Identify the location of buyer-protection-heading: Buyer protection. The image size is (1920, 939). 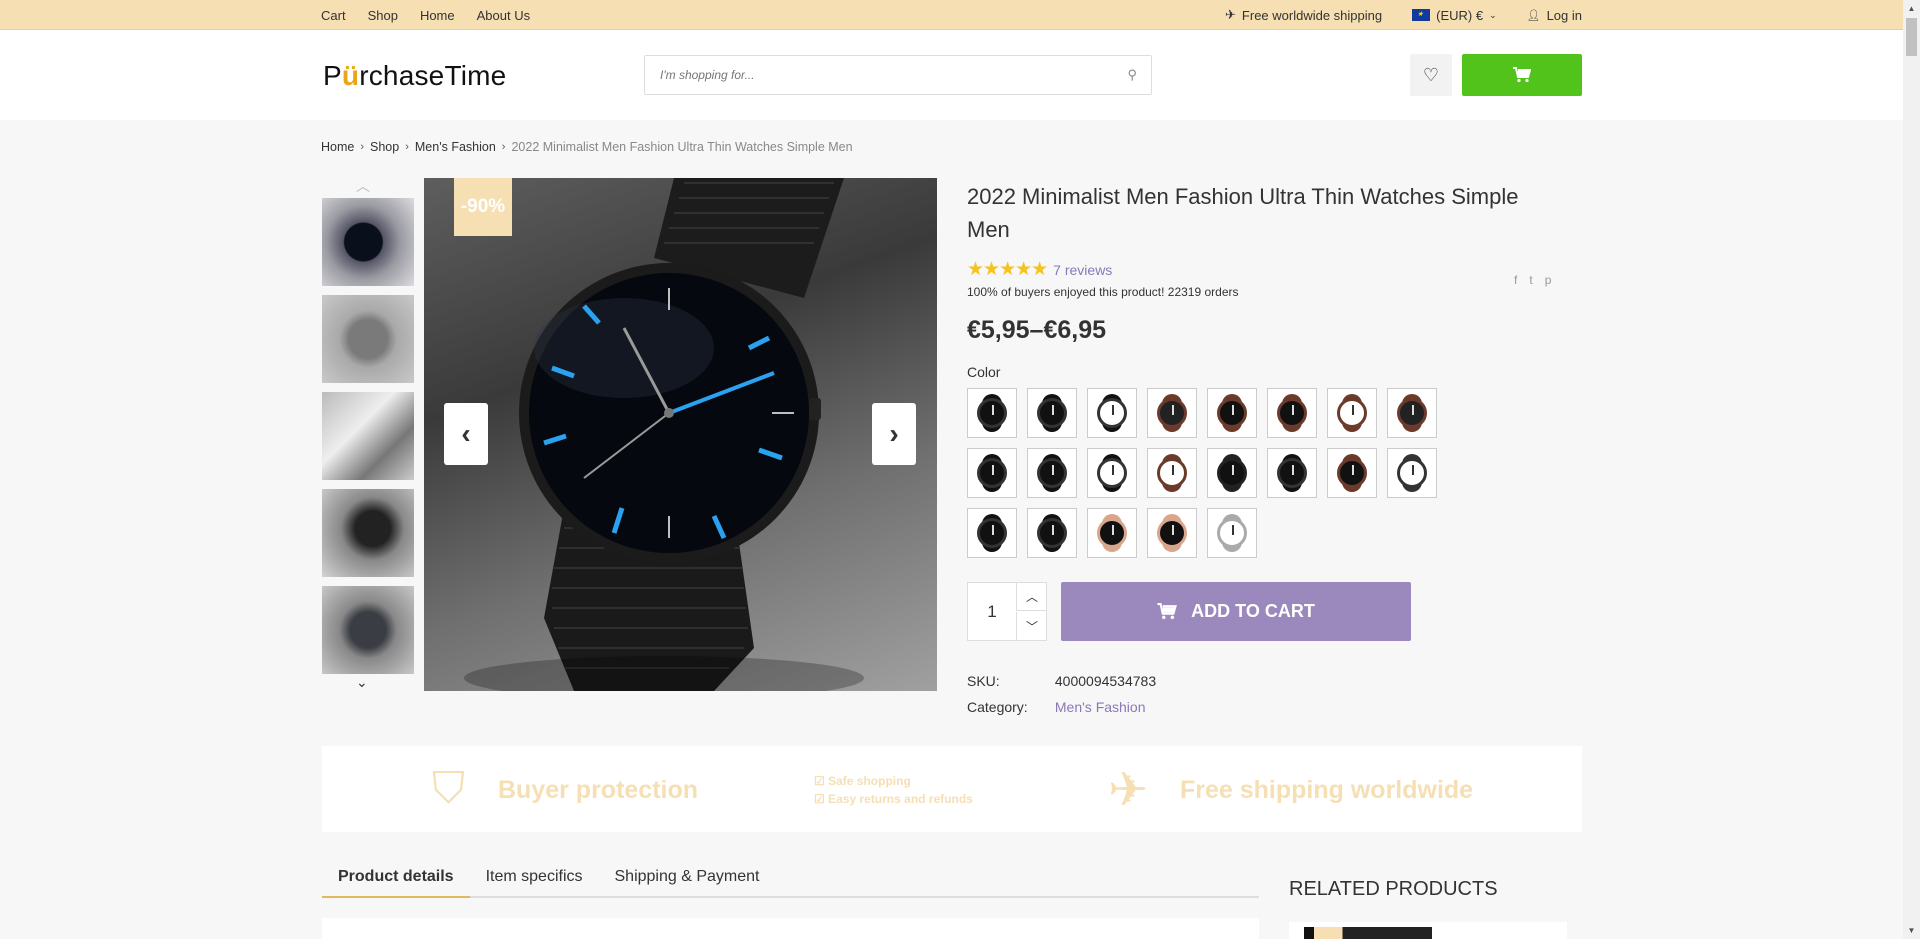
(598, 790).